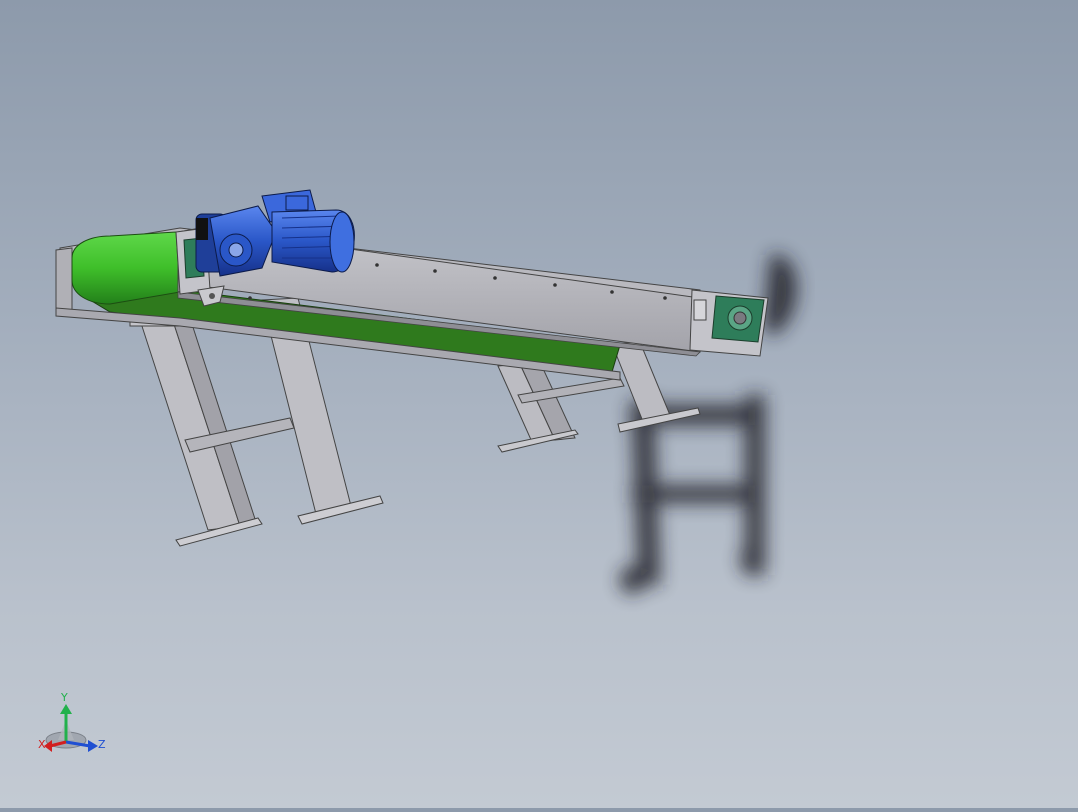 This screenshot has height=812, width=1078. I want to click on triad-x-label: X, so click(42, 744).